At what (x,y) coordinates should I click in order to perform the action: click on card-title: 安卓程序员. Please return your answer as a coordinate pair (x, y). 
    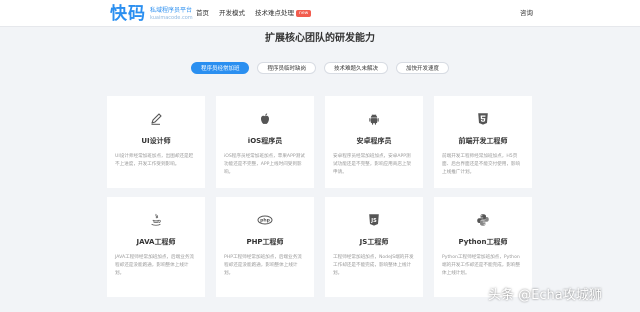
    Looking at the image, I should click on (374, 141).